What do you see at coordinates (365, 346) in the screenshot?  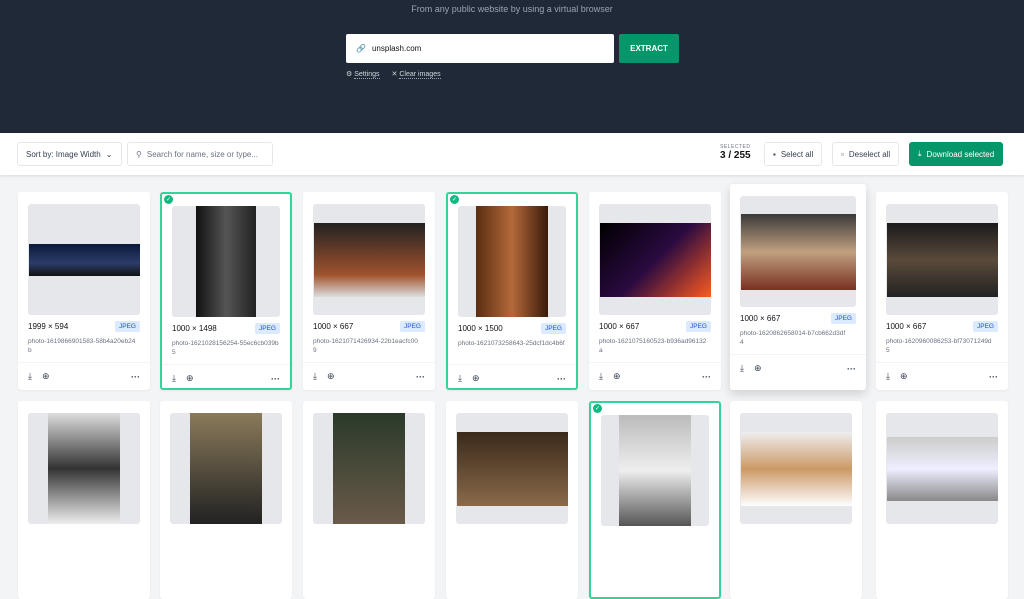 I see `image-filename: photo-1621071426934-22b1eacfc009` at bounding box center [365, 346].